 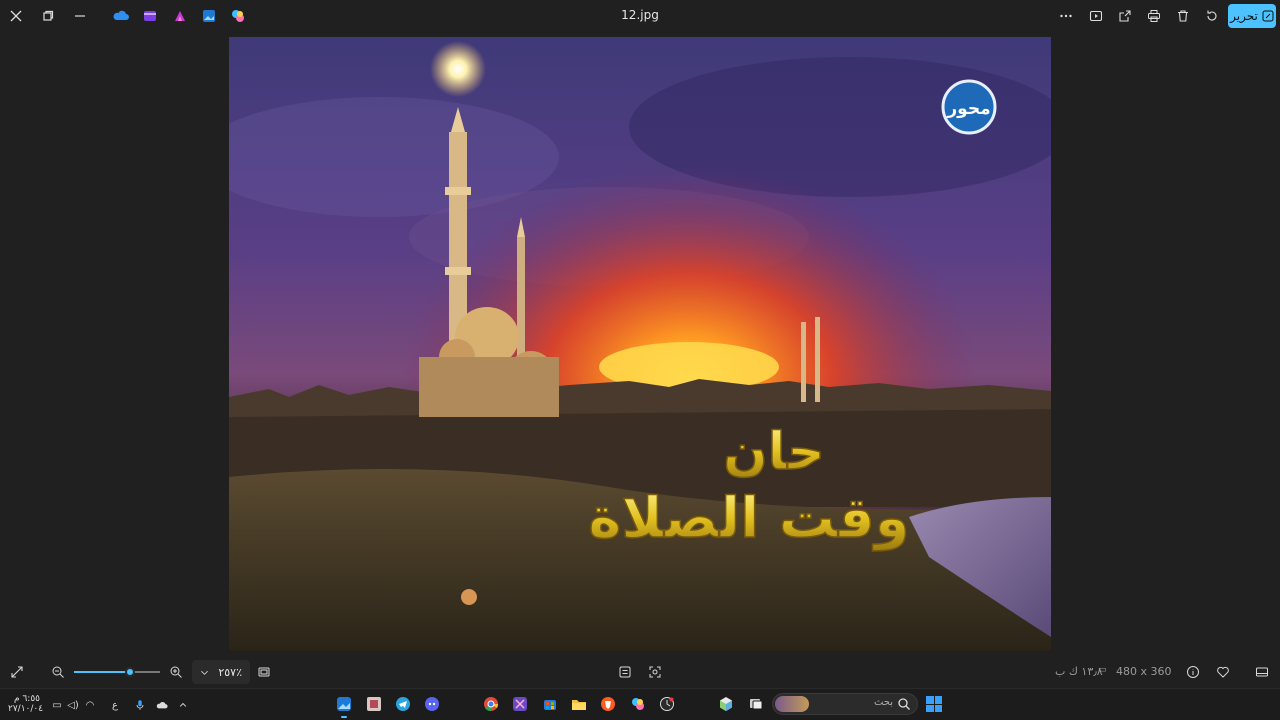 What do you see at coordinates (180, 16) in the screenshot?
I see `designer-icon` at bounding box center [180, 16].